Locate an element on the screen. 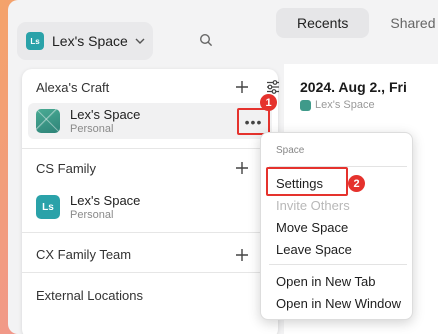 The height and width of the screenshot is (334, 438). space-switcher: Ls Lex's Space is located at coordinates (85, 41).